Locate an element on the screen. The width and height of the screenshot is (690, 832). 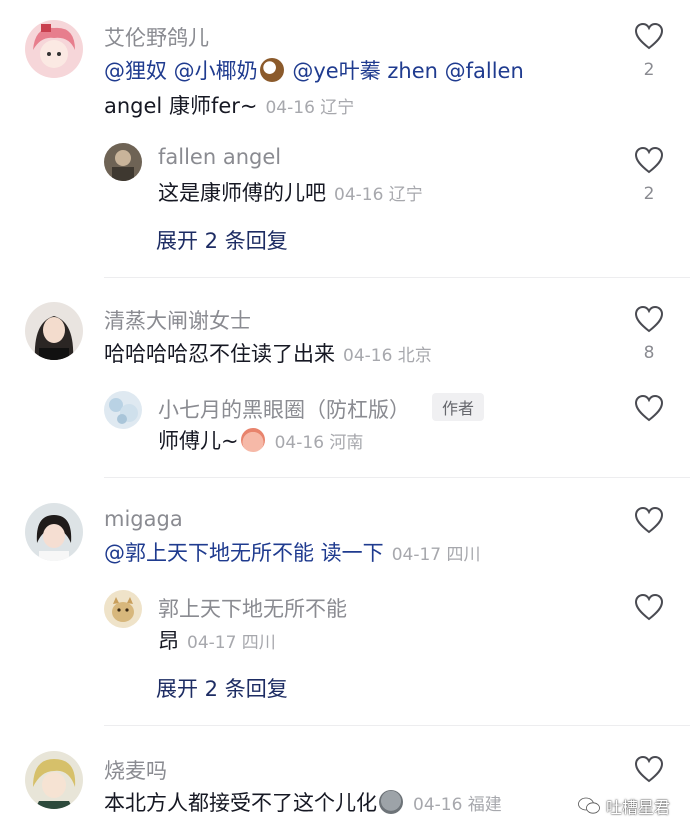
watermark: 吐槽星君 is located at coordinates (624, 806).